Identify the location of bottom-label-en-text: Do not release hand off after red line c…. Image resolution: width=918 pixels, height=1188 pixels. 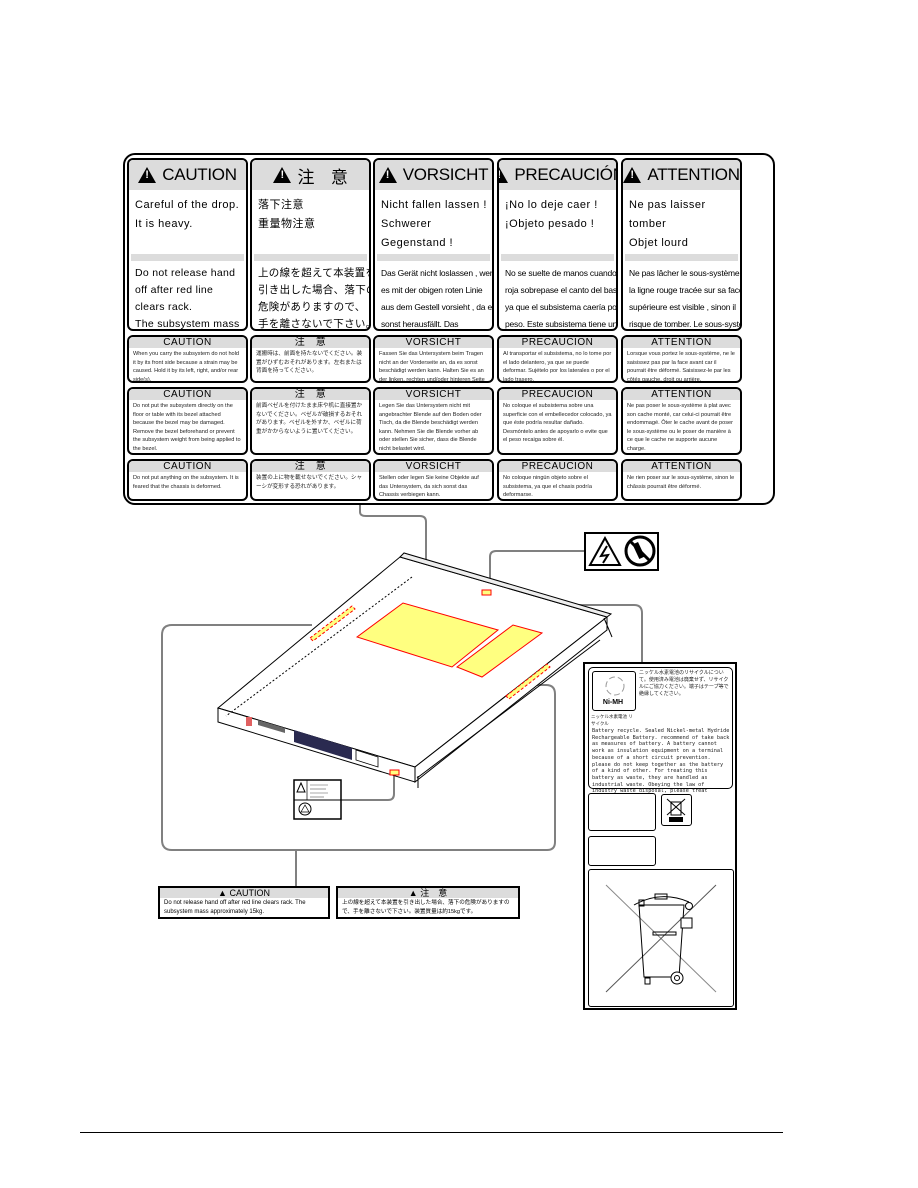
(235, 907).